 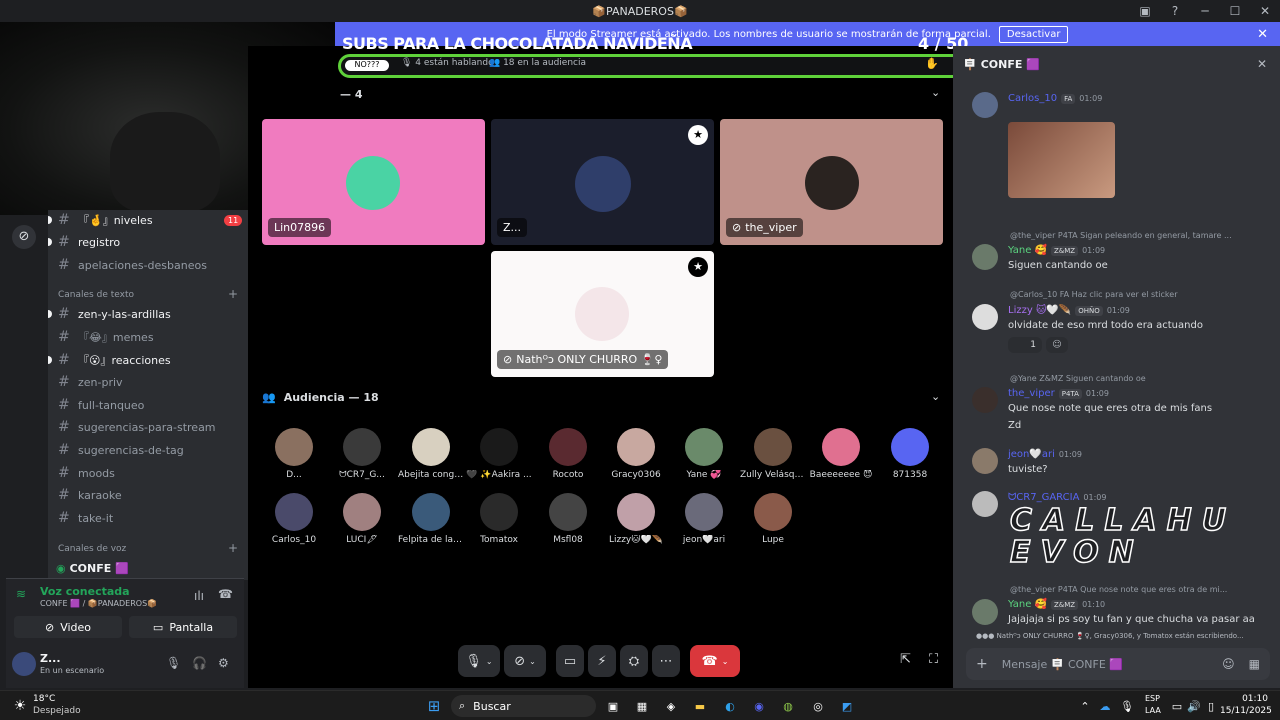 I want to click on audience-member: Rocoto, so click(x=568, y=454).